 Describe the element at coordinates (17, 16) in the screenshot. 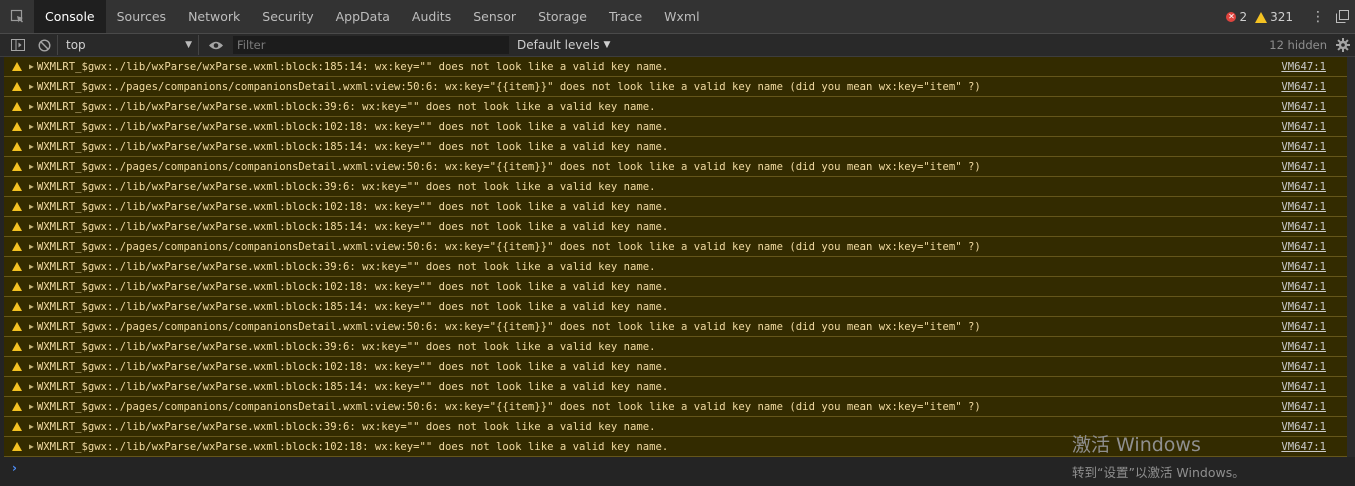

I see `inspect-element-icon` at that location.